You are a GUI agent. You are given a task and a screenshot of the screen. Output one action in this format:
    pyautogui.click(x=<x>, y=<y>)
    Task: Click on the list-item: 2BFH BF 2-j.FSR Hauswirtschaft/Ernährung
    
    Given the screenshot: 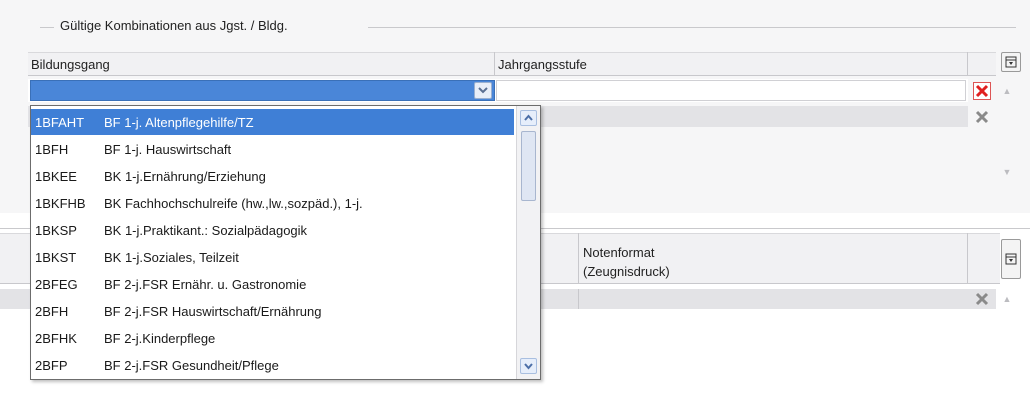 What is the action you would take?
    pyautogui.click(x=272, y=311)
    